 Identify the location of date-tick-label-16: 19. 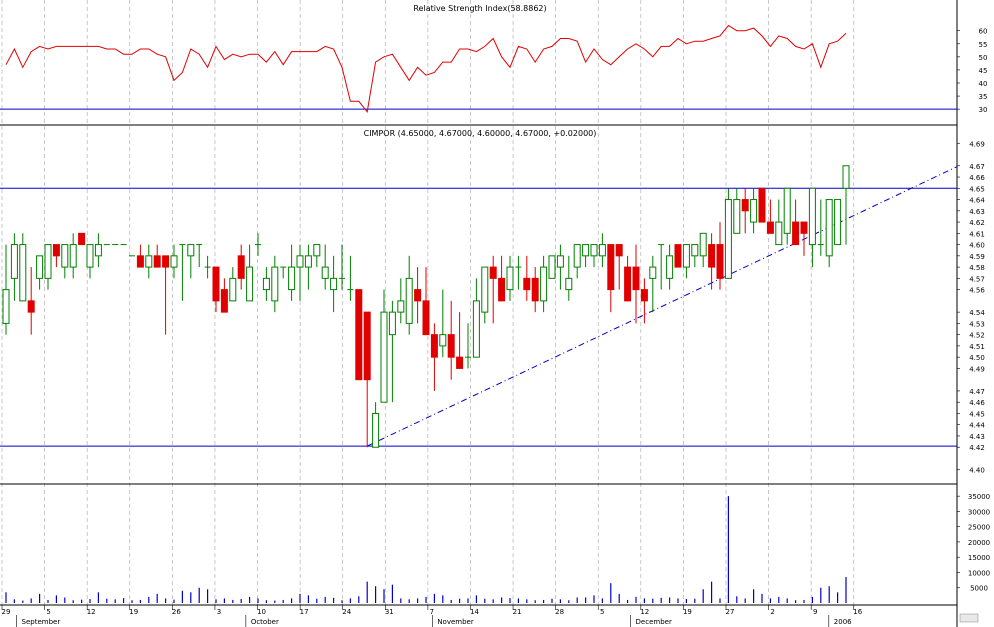
(687, 612).